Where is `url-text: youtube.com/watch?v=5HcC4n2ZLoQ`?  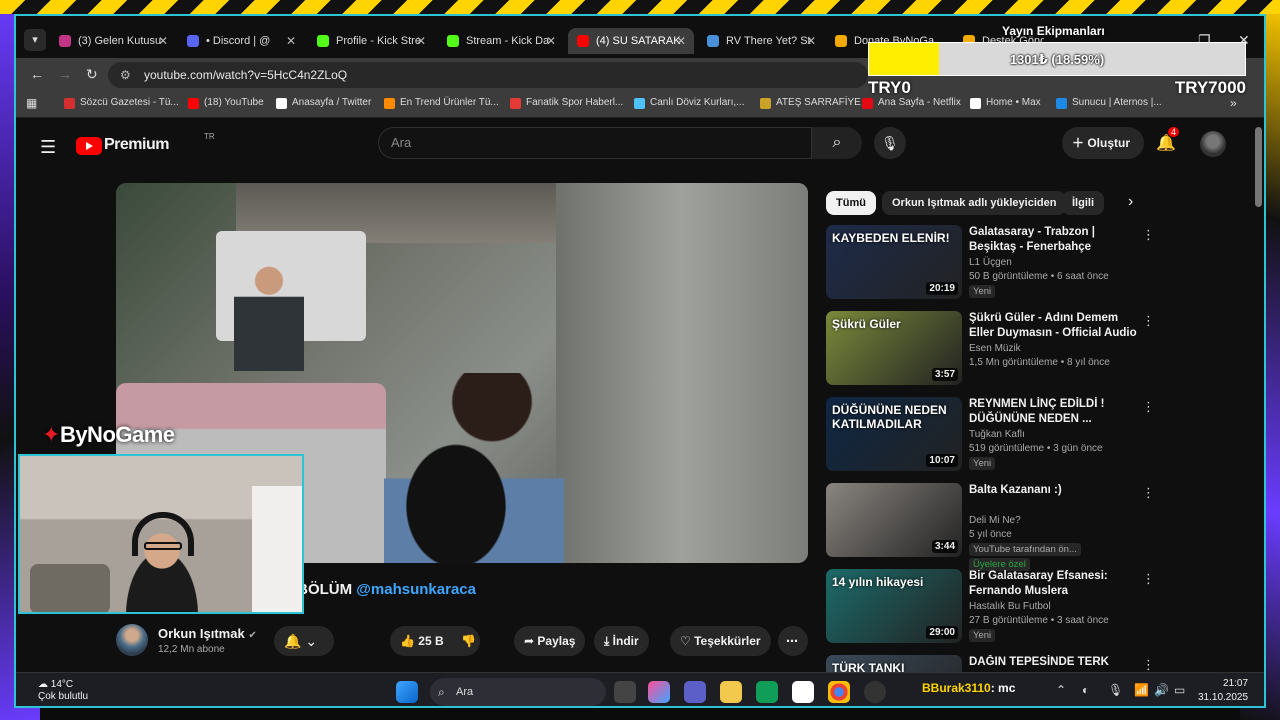 url-text: youtube.com/watch?v=5HcC4n2ZLoQ is located at coordinates (246, 75).